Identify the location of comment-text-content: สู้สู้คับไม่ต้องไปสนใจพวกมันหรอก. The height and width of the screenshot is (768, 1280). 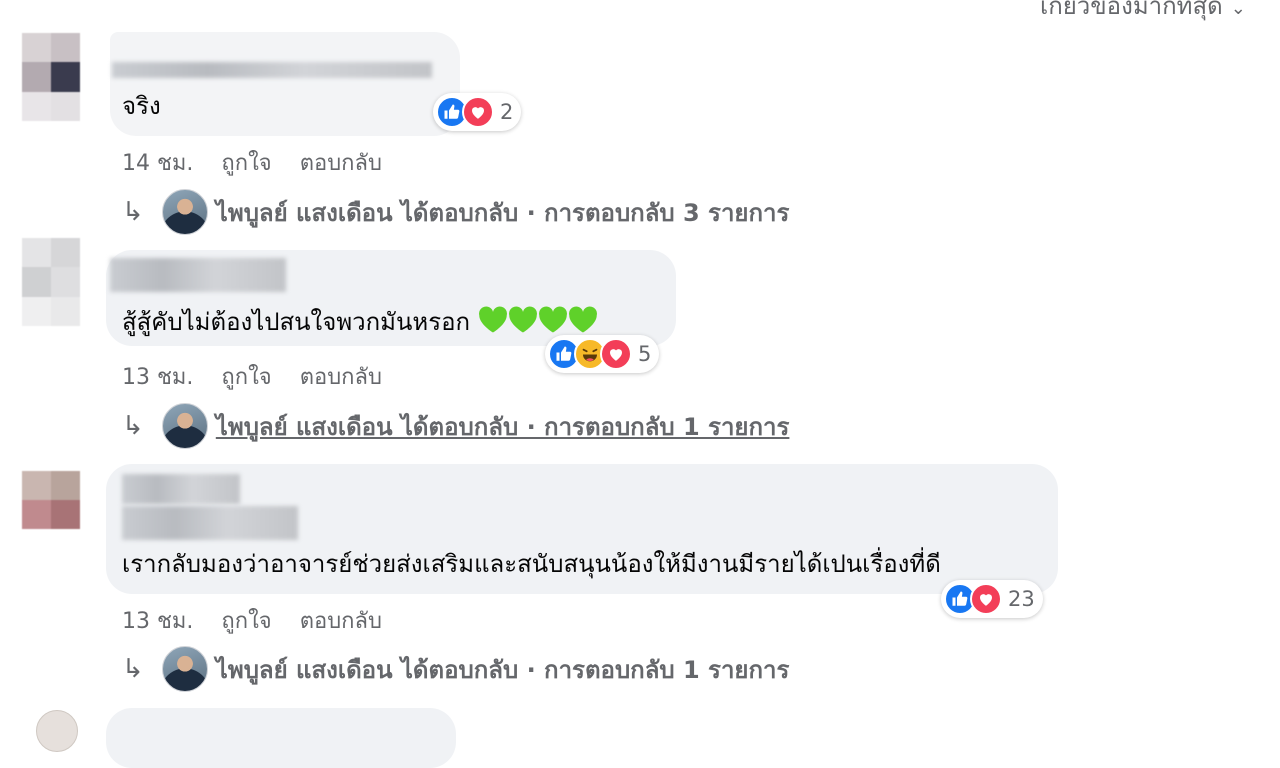
(296, 322).